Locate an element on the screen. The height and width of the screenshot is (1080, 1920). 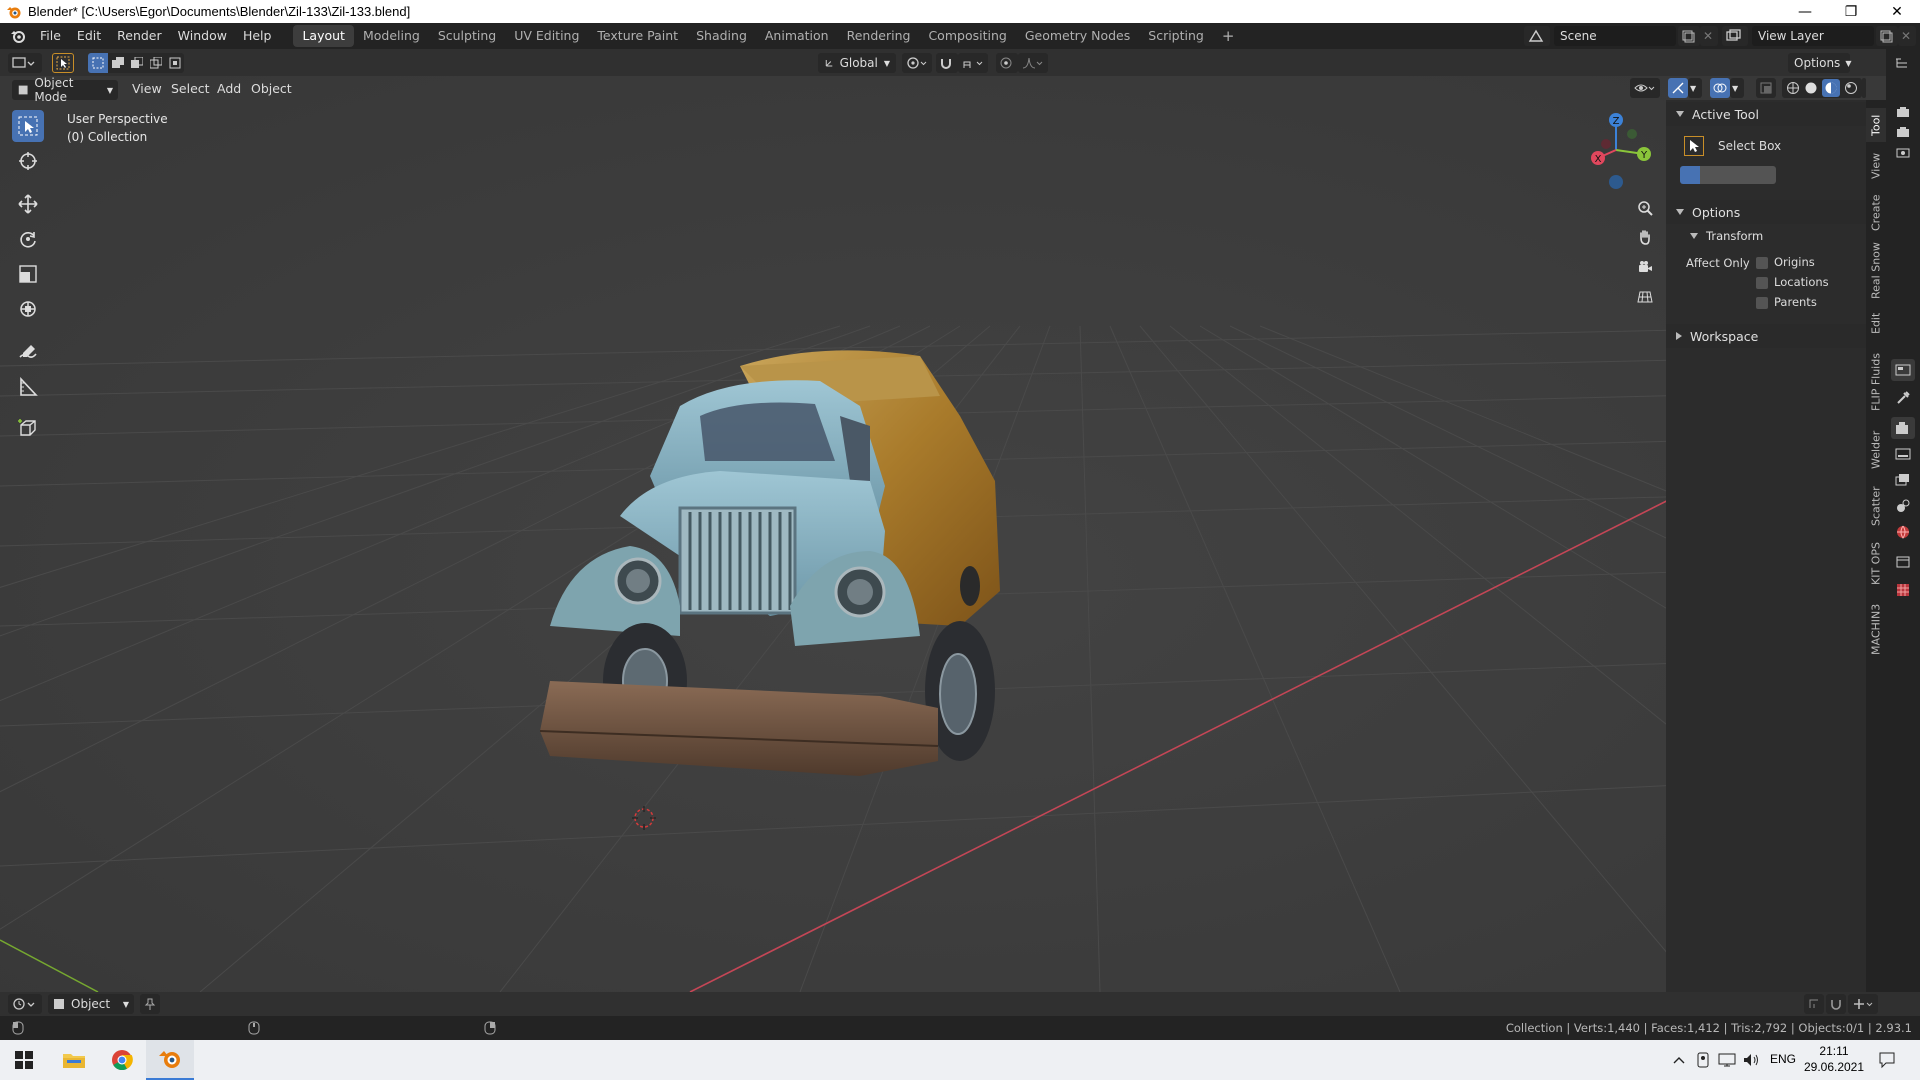
tab-animation: Animation is located at coordinates (797, 36).